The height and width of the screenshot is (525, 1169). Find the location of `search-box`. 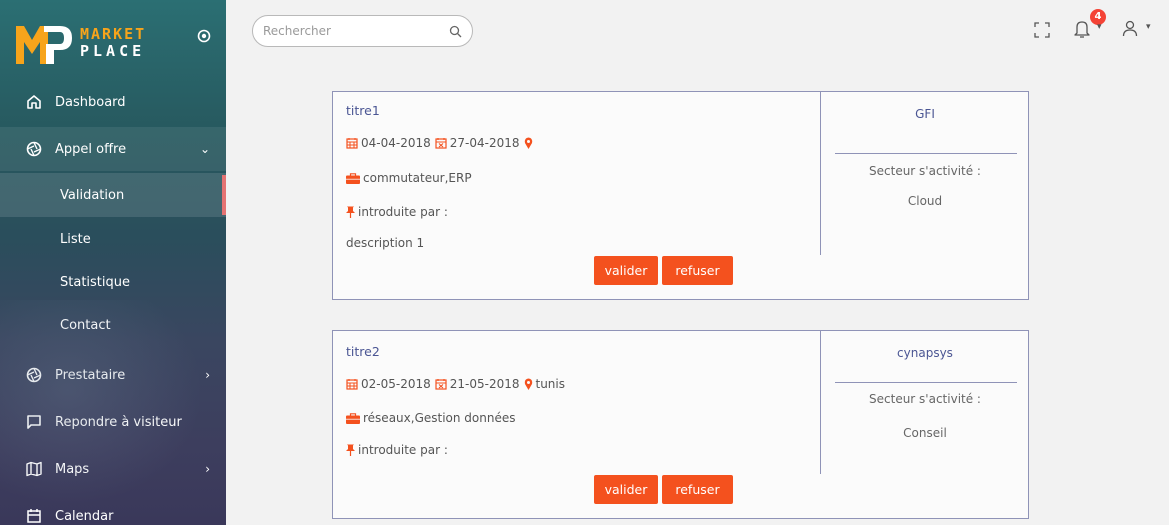

search-box is located at coordinates (362, 31).